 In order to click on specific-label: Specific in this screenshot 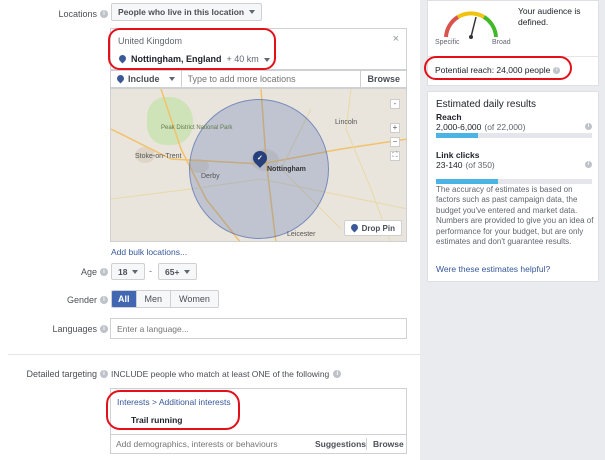, I will do `click(447, 42)`.